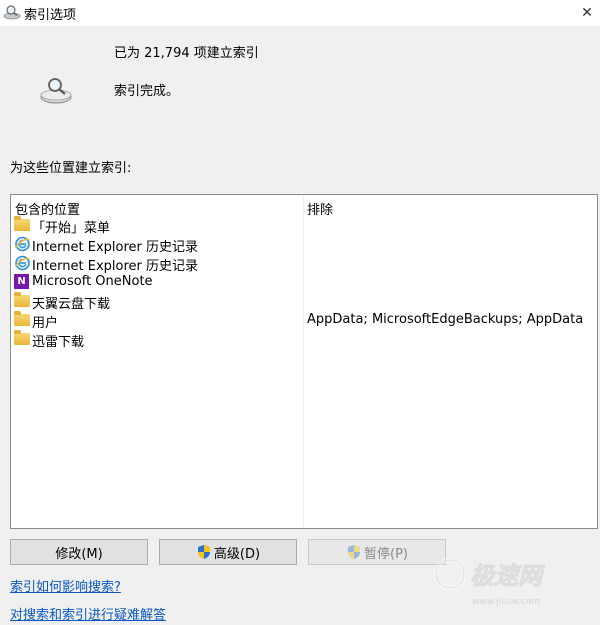 The height and width of the screenshot is (625, 600). What do you see at coordinates (304, 340) in the screenshot?
I see `list-item: 迅雷下载` at bounding box center [304, 340].